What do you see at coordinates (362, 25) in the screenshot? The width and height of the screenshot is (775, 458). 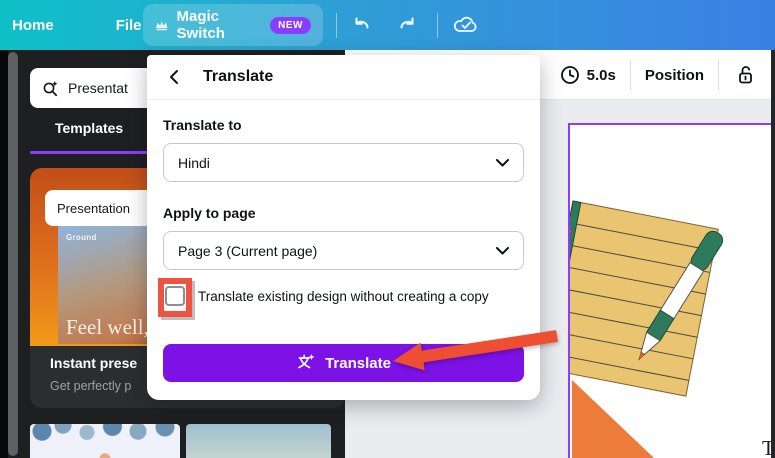 I see `undo-icon` at bounding box center [362, 25].